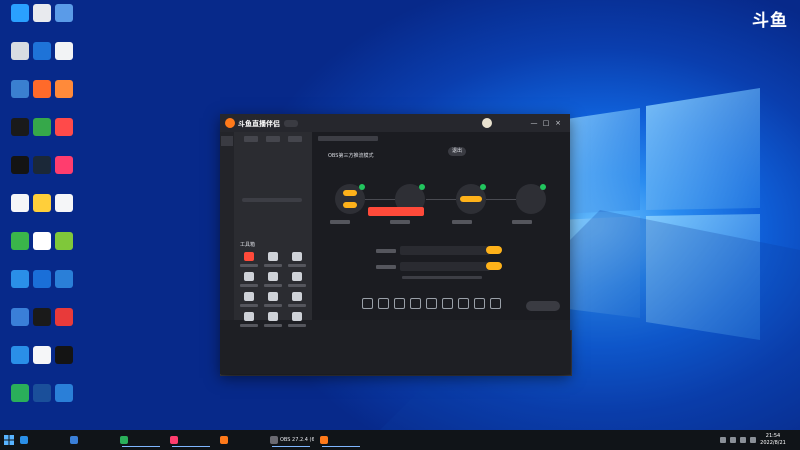 The image size is (800, 450). Describe the element at coordinates (400, 440) in the screenshot. I see `taskbar: OBS 27.2.4 (64-bit)` at that location.